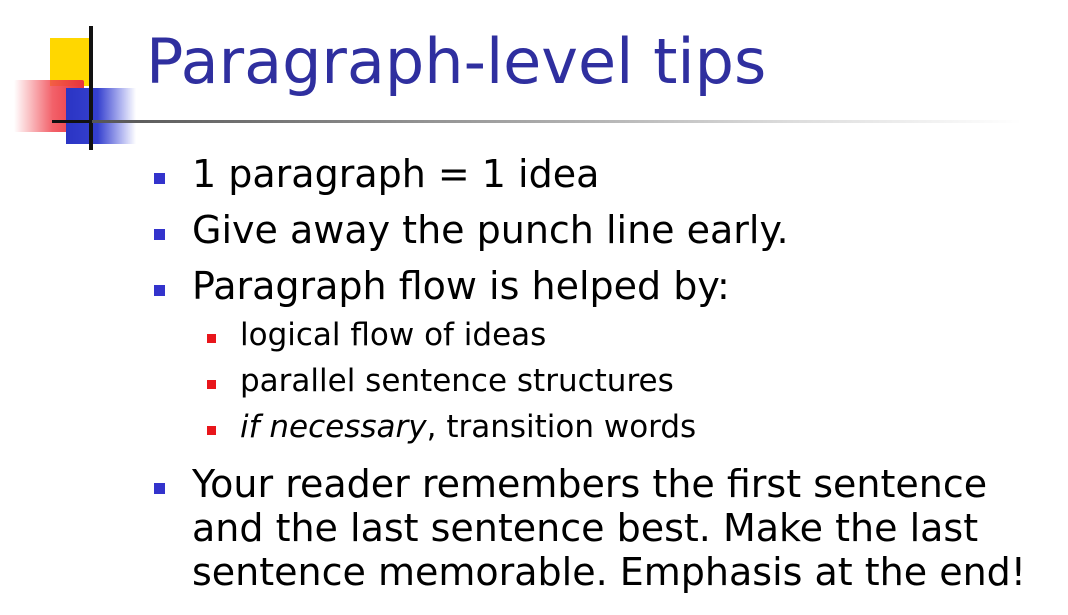 The image size is (1068, 615). What do you see at coordinates (91, 88) in the screenshot?
I see `logo-vertical-line` at bounding box center [91, 88].